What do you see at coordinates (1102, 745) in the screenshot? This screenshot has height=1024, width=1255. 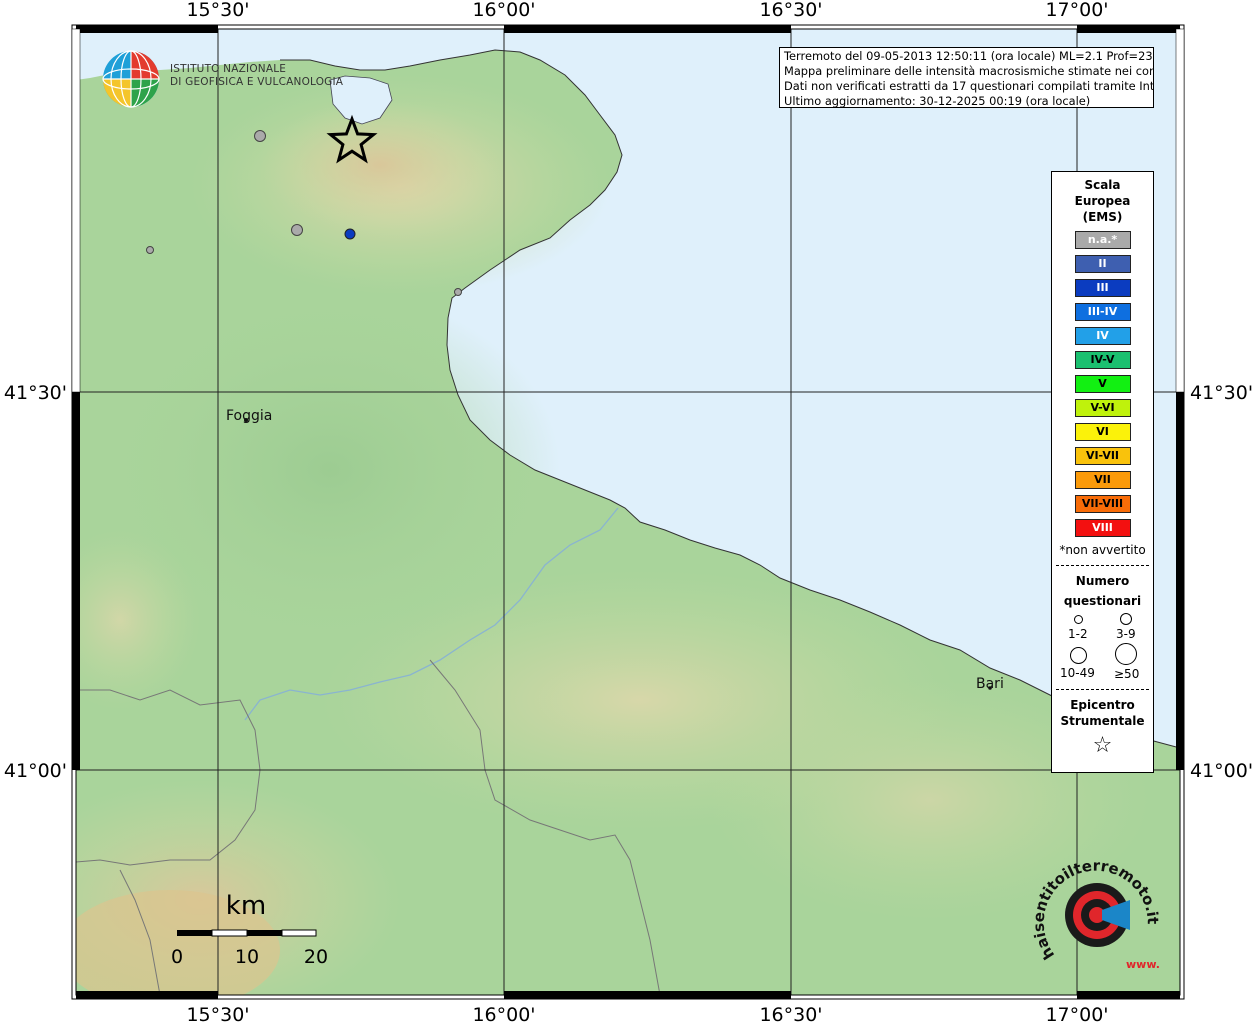 I see `epicenter-star-icon: ☆` at bounding box center [1102, 745].